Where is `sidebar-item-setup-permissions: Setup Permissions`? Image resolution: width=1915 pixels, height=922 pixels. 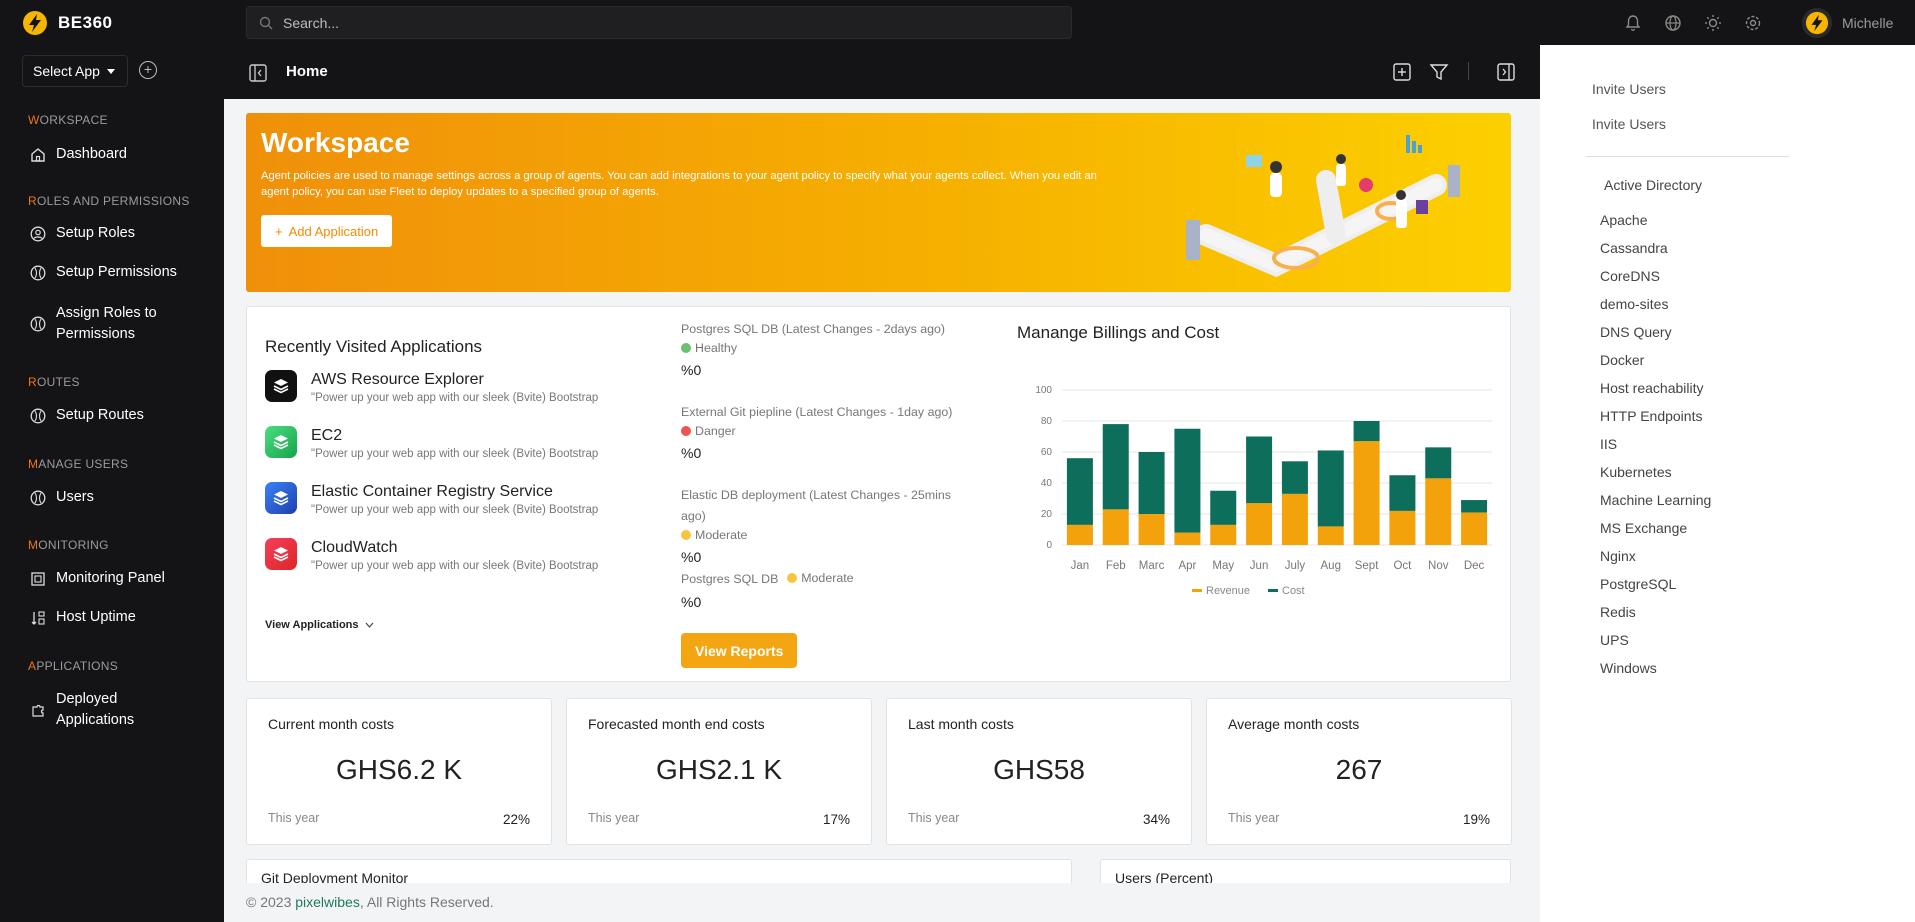 sidebar-item-setup-permissions: Setup Permissions is located at coordinates (103, 272).